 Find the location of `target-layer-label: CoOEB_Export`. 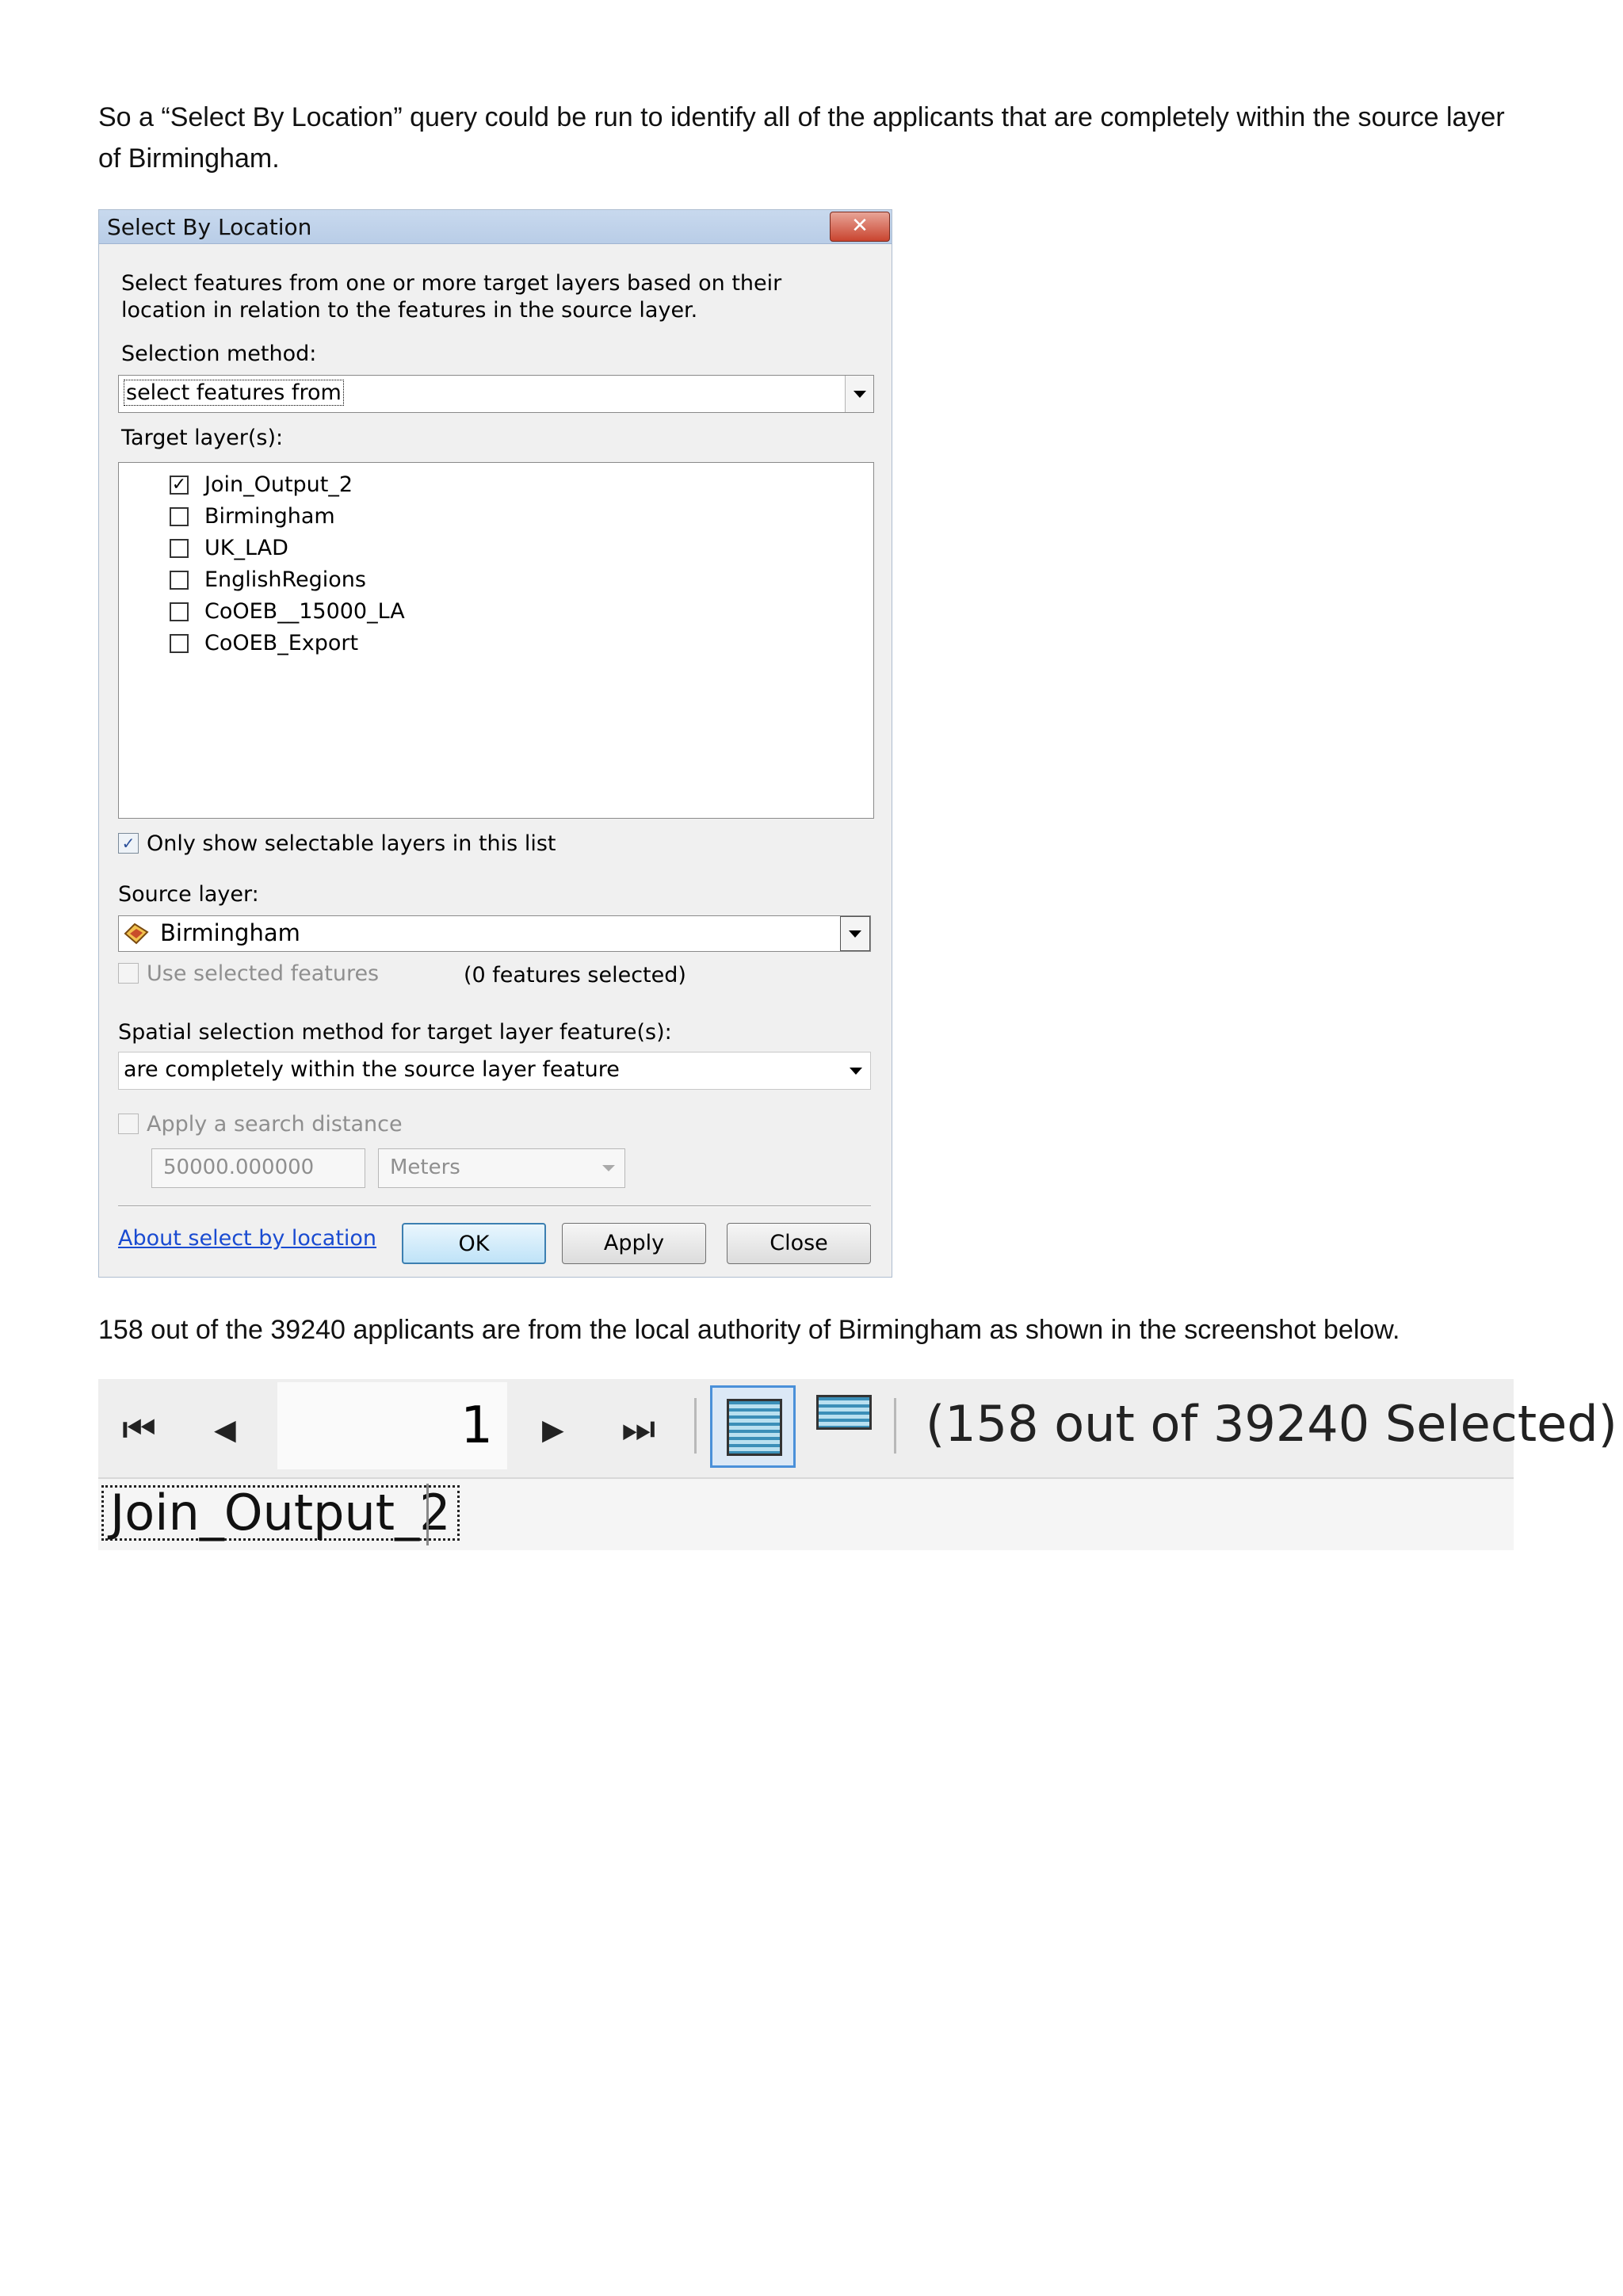

target-layer-label: CoOEB_Export is located at coordinates (281, 643).